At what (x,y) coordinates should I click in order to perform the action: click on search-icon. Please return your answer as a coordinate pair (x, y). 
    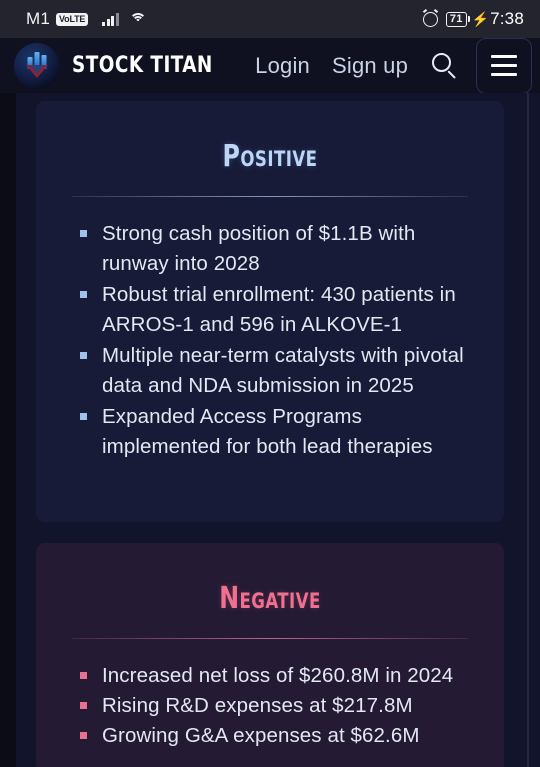
    Looking at the image, I should click on (445, 66).